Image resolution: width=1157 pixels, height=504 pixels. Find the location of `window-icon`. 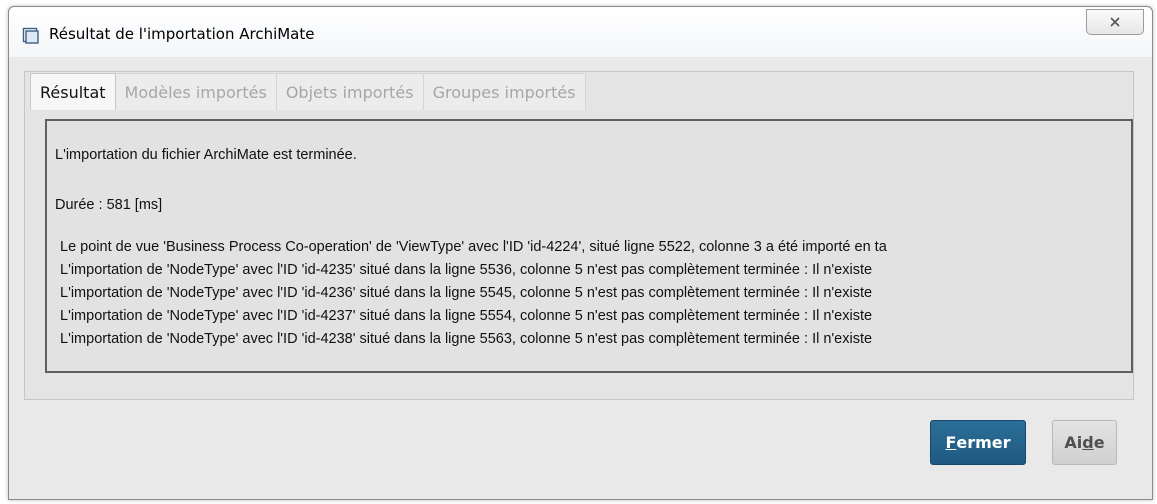

window-icon is located at coordinates (30, 35).